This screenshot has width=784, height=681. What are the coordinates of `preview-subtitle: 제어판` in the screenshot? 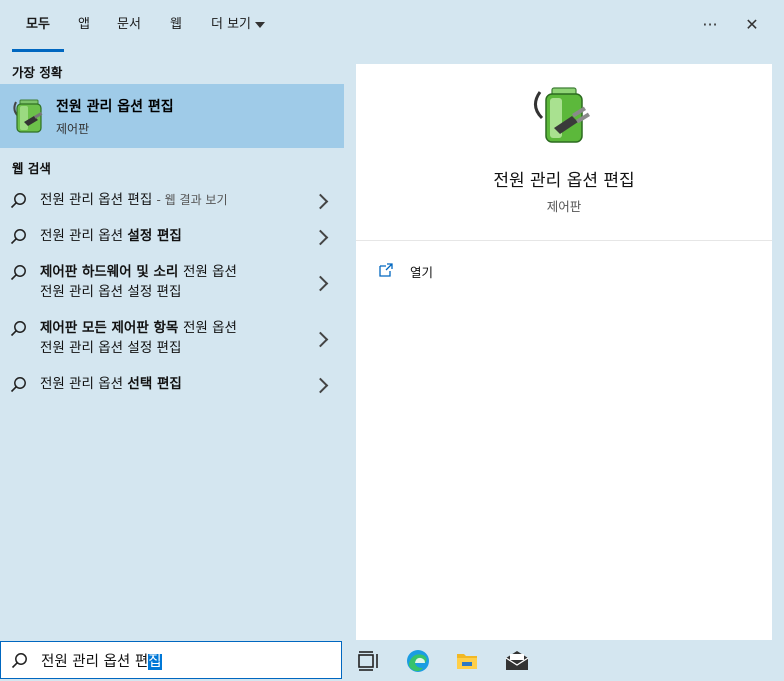 It's located at (564, 206).